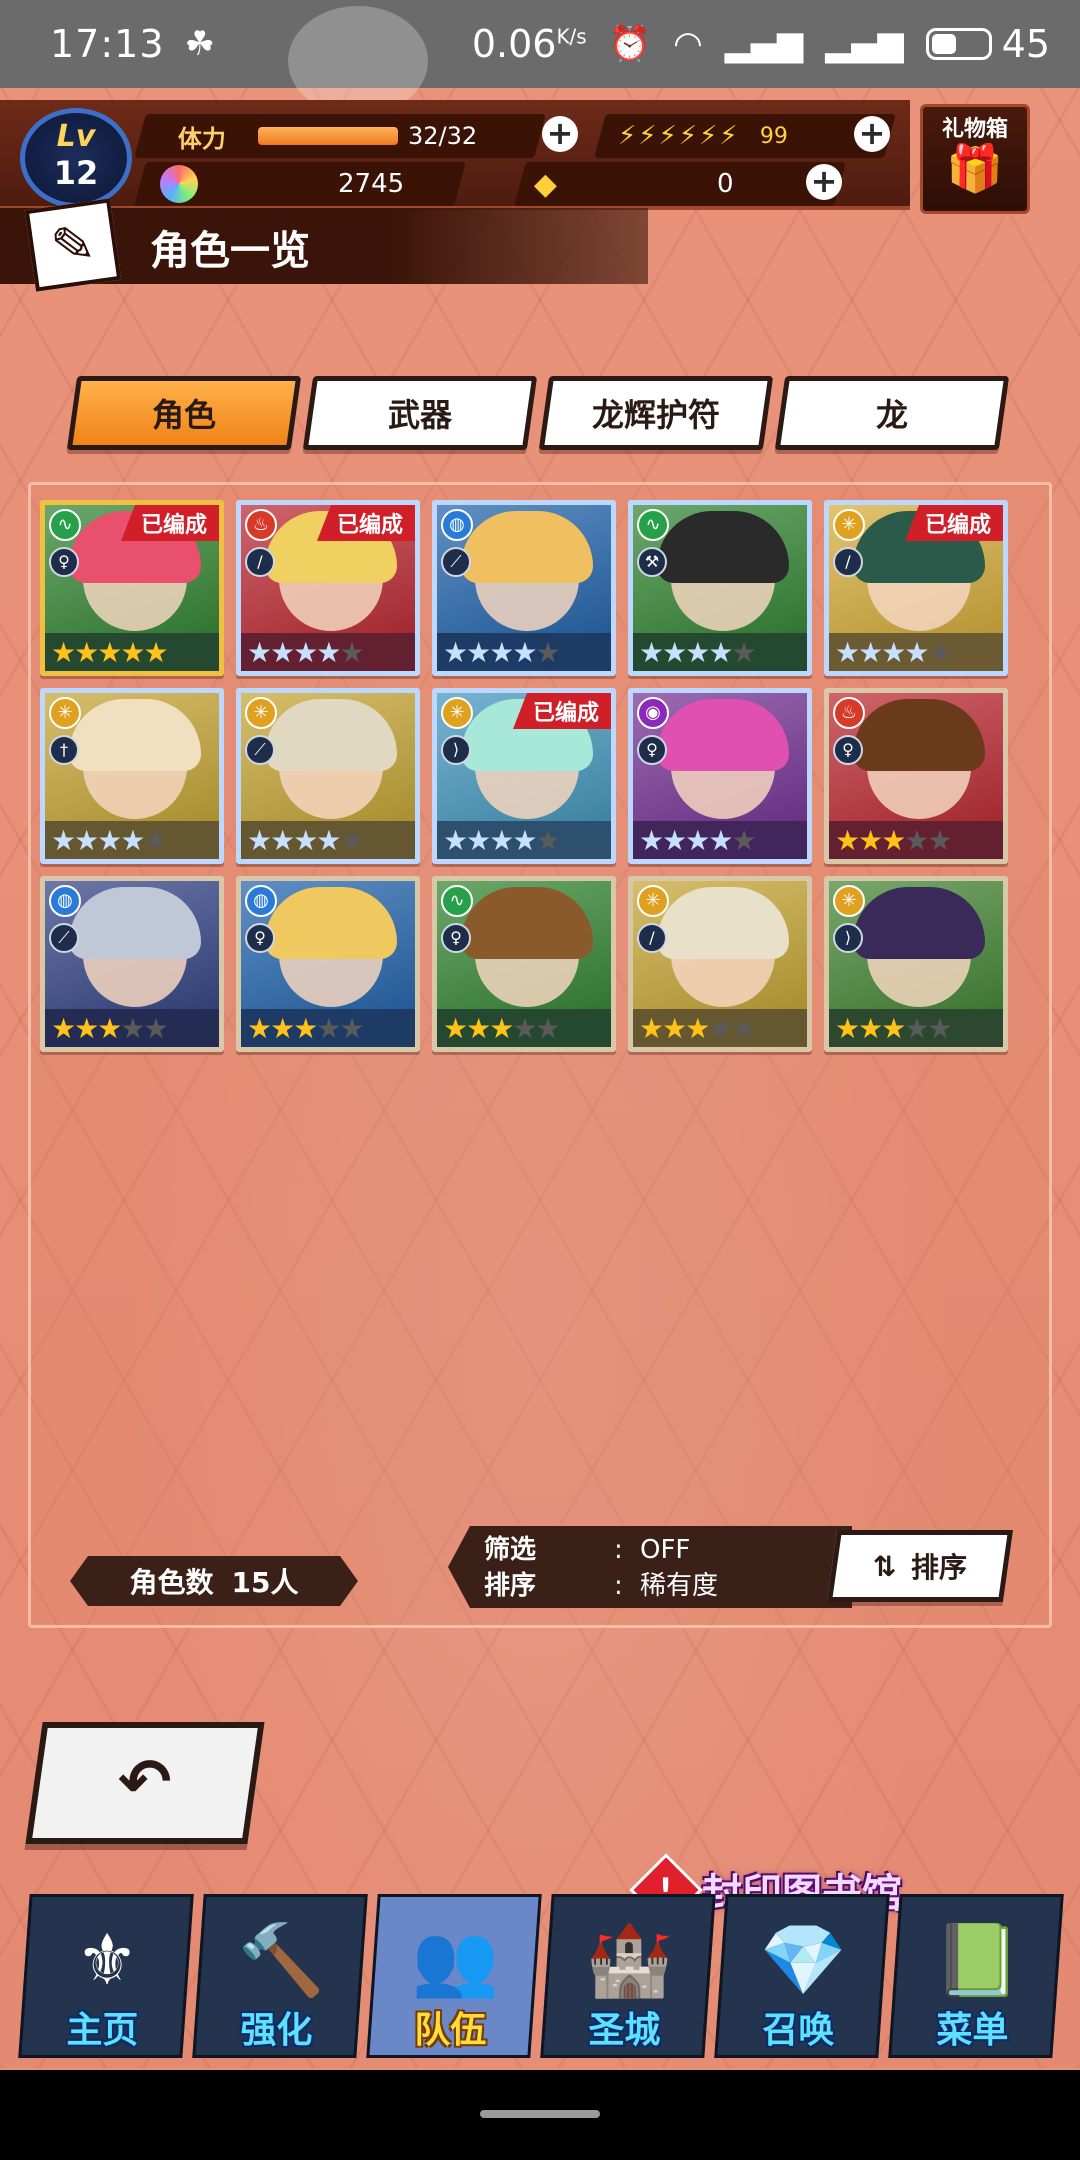  What do you see at coordinates (976, 1976) in the screenshot?
I see `nav-menu: 📗 菜单` at bounding box center [976, 1976].